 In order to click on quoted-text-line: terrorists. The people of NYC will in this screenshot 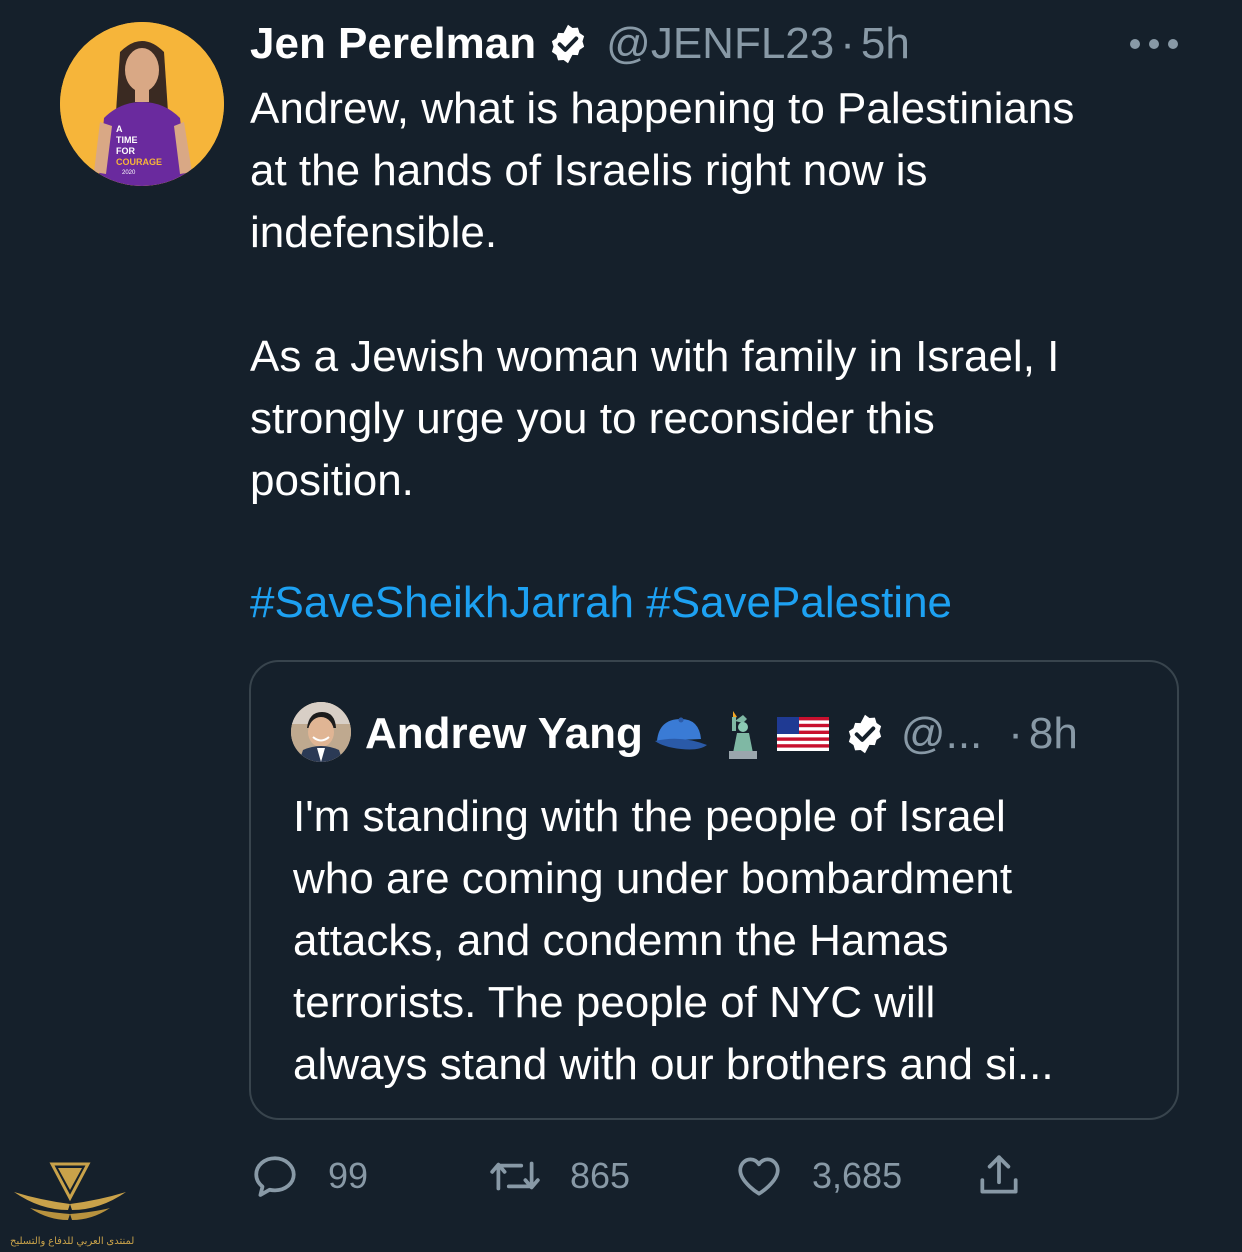, I will do `click(614, 1002)`.